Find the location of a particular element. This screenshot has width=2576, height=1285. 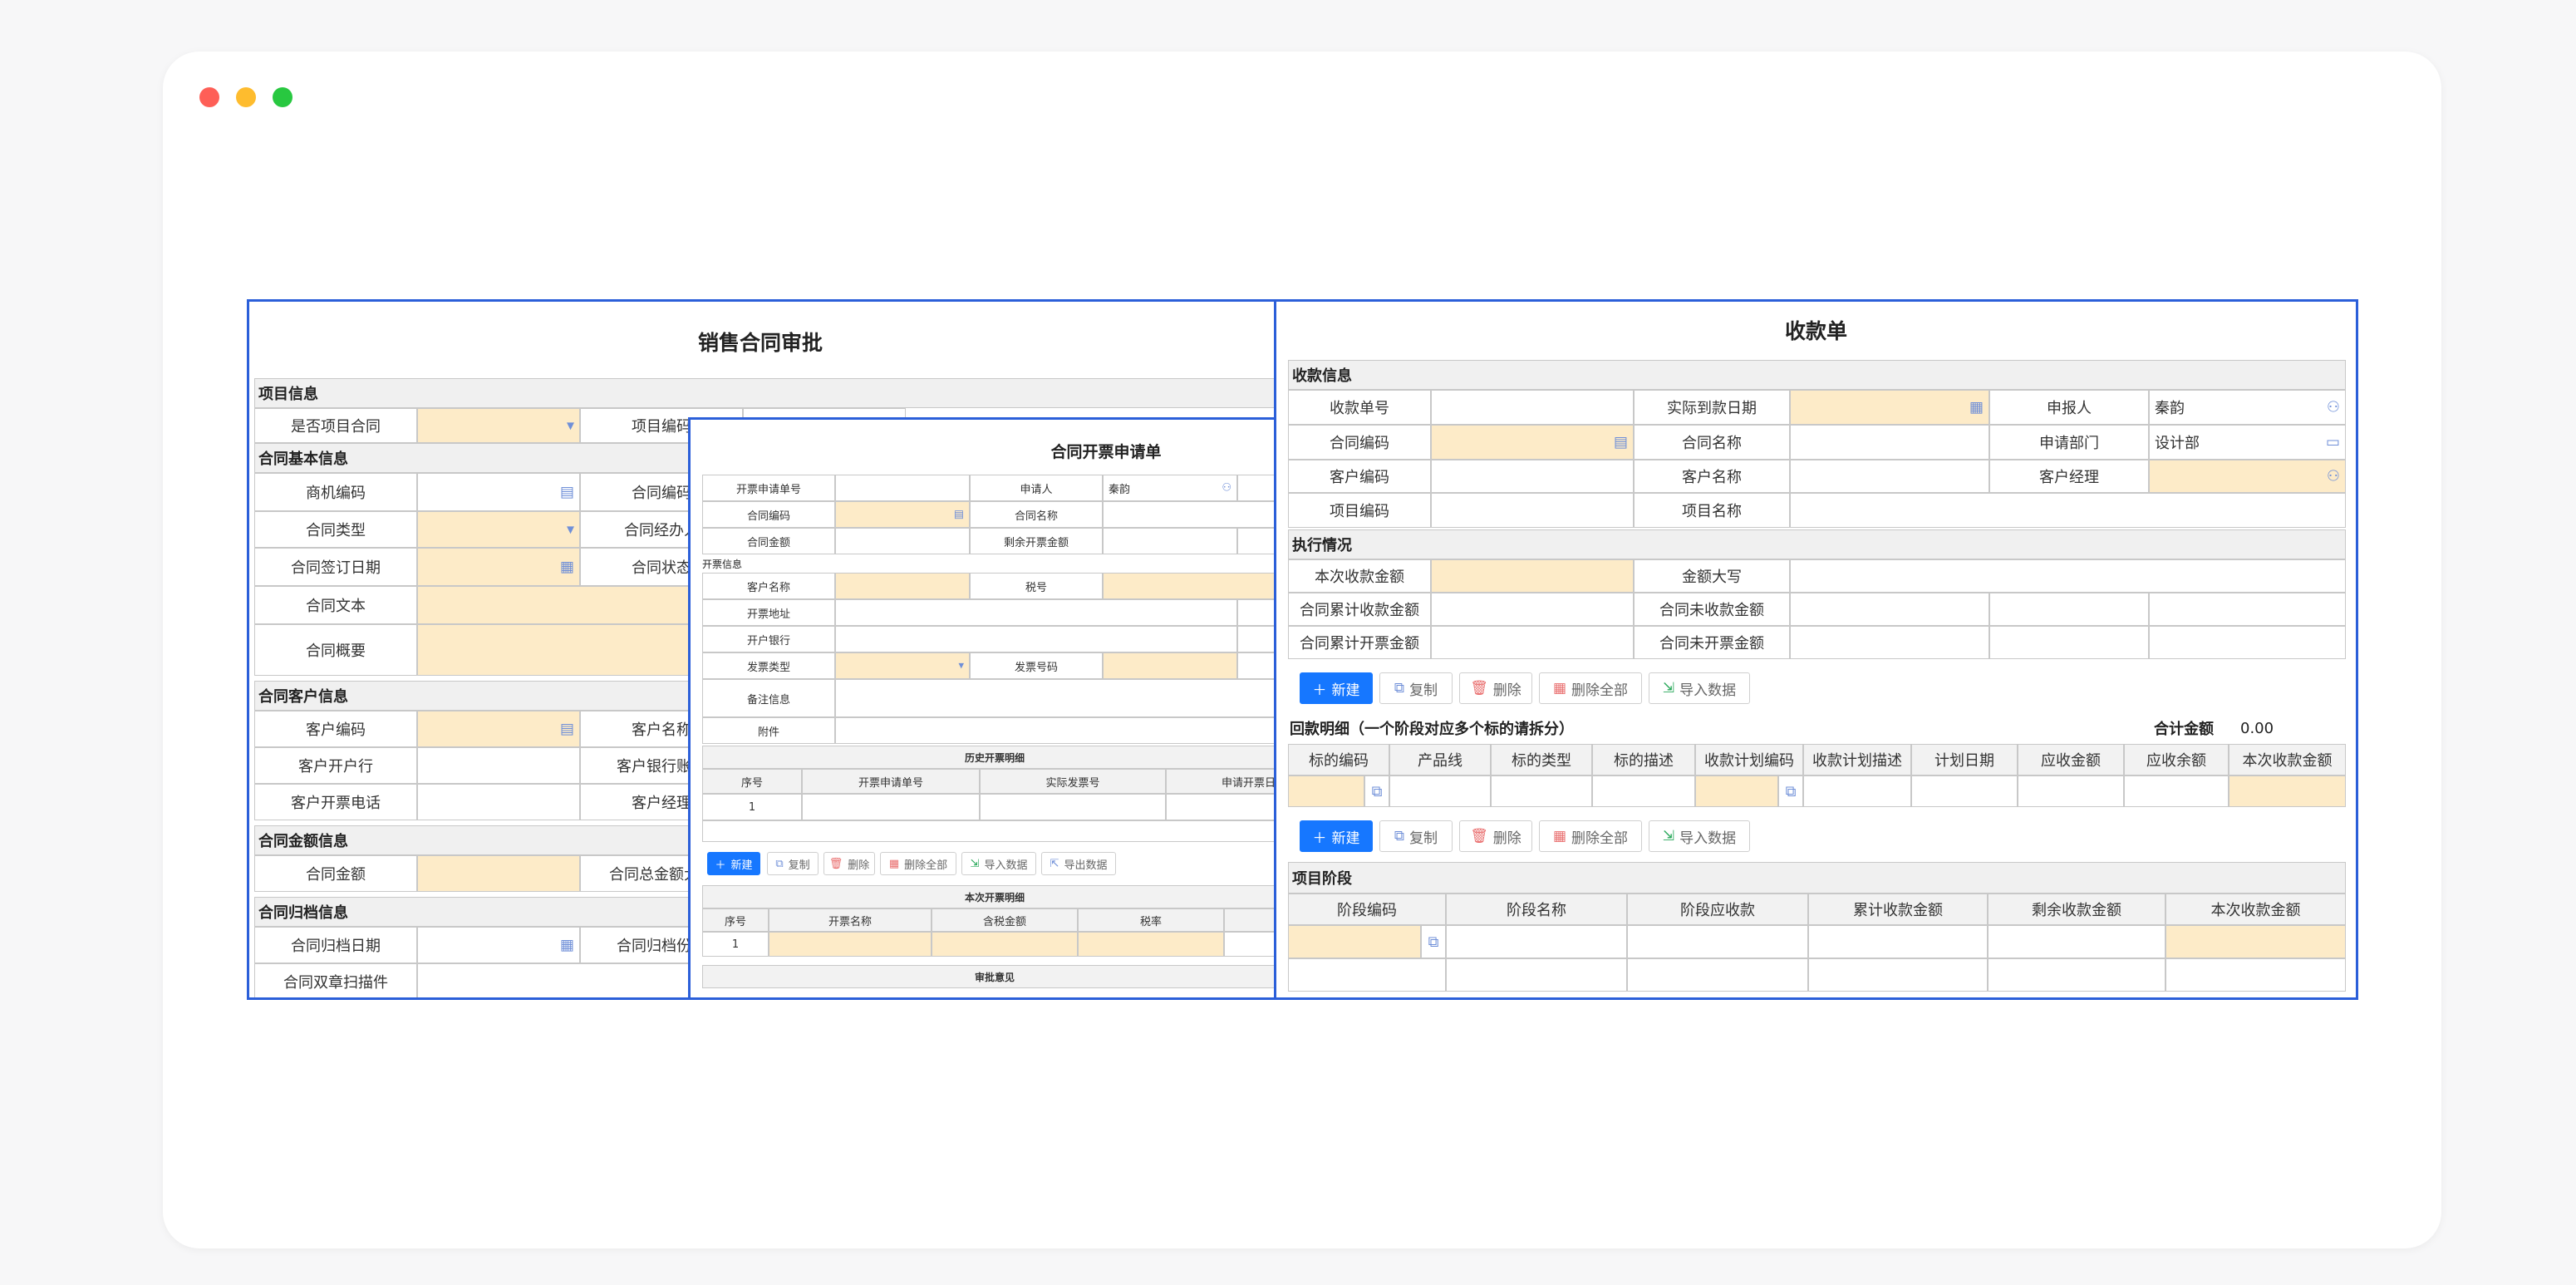

stage-row-current-amount is located at coordinates (2256, 941).